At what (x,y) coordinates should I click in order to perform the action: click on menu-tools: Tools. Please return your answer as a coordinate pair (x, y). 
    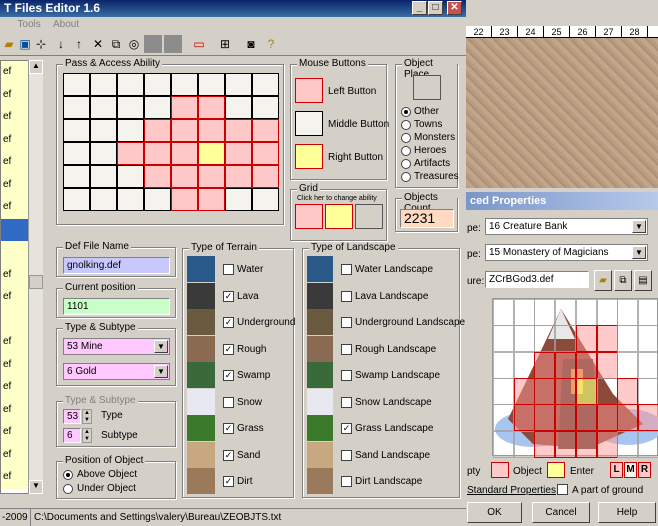
    Looking at the image, I should click on (28, 24).